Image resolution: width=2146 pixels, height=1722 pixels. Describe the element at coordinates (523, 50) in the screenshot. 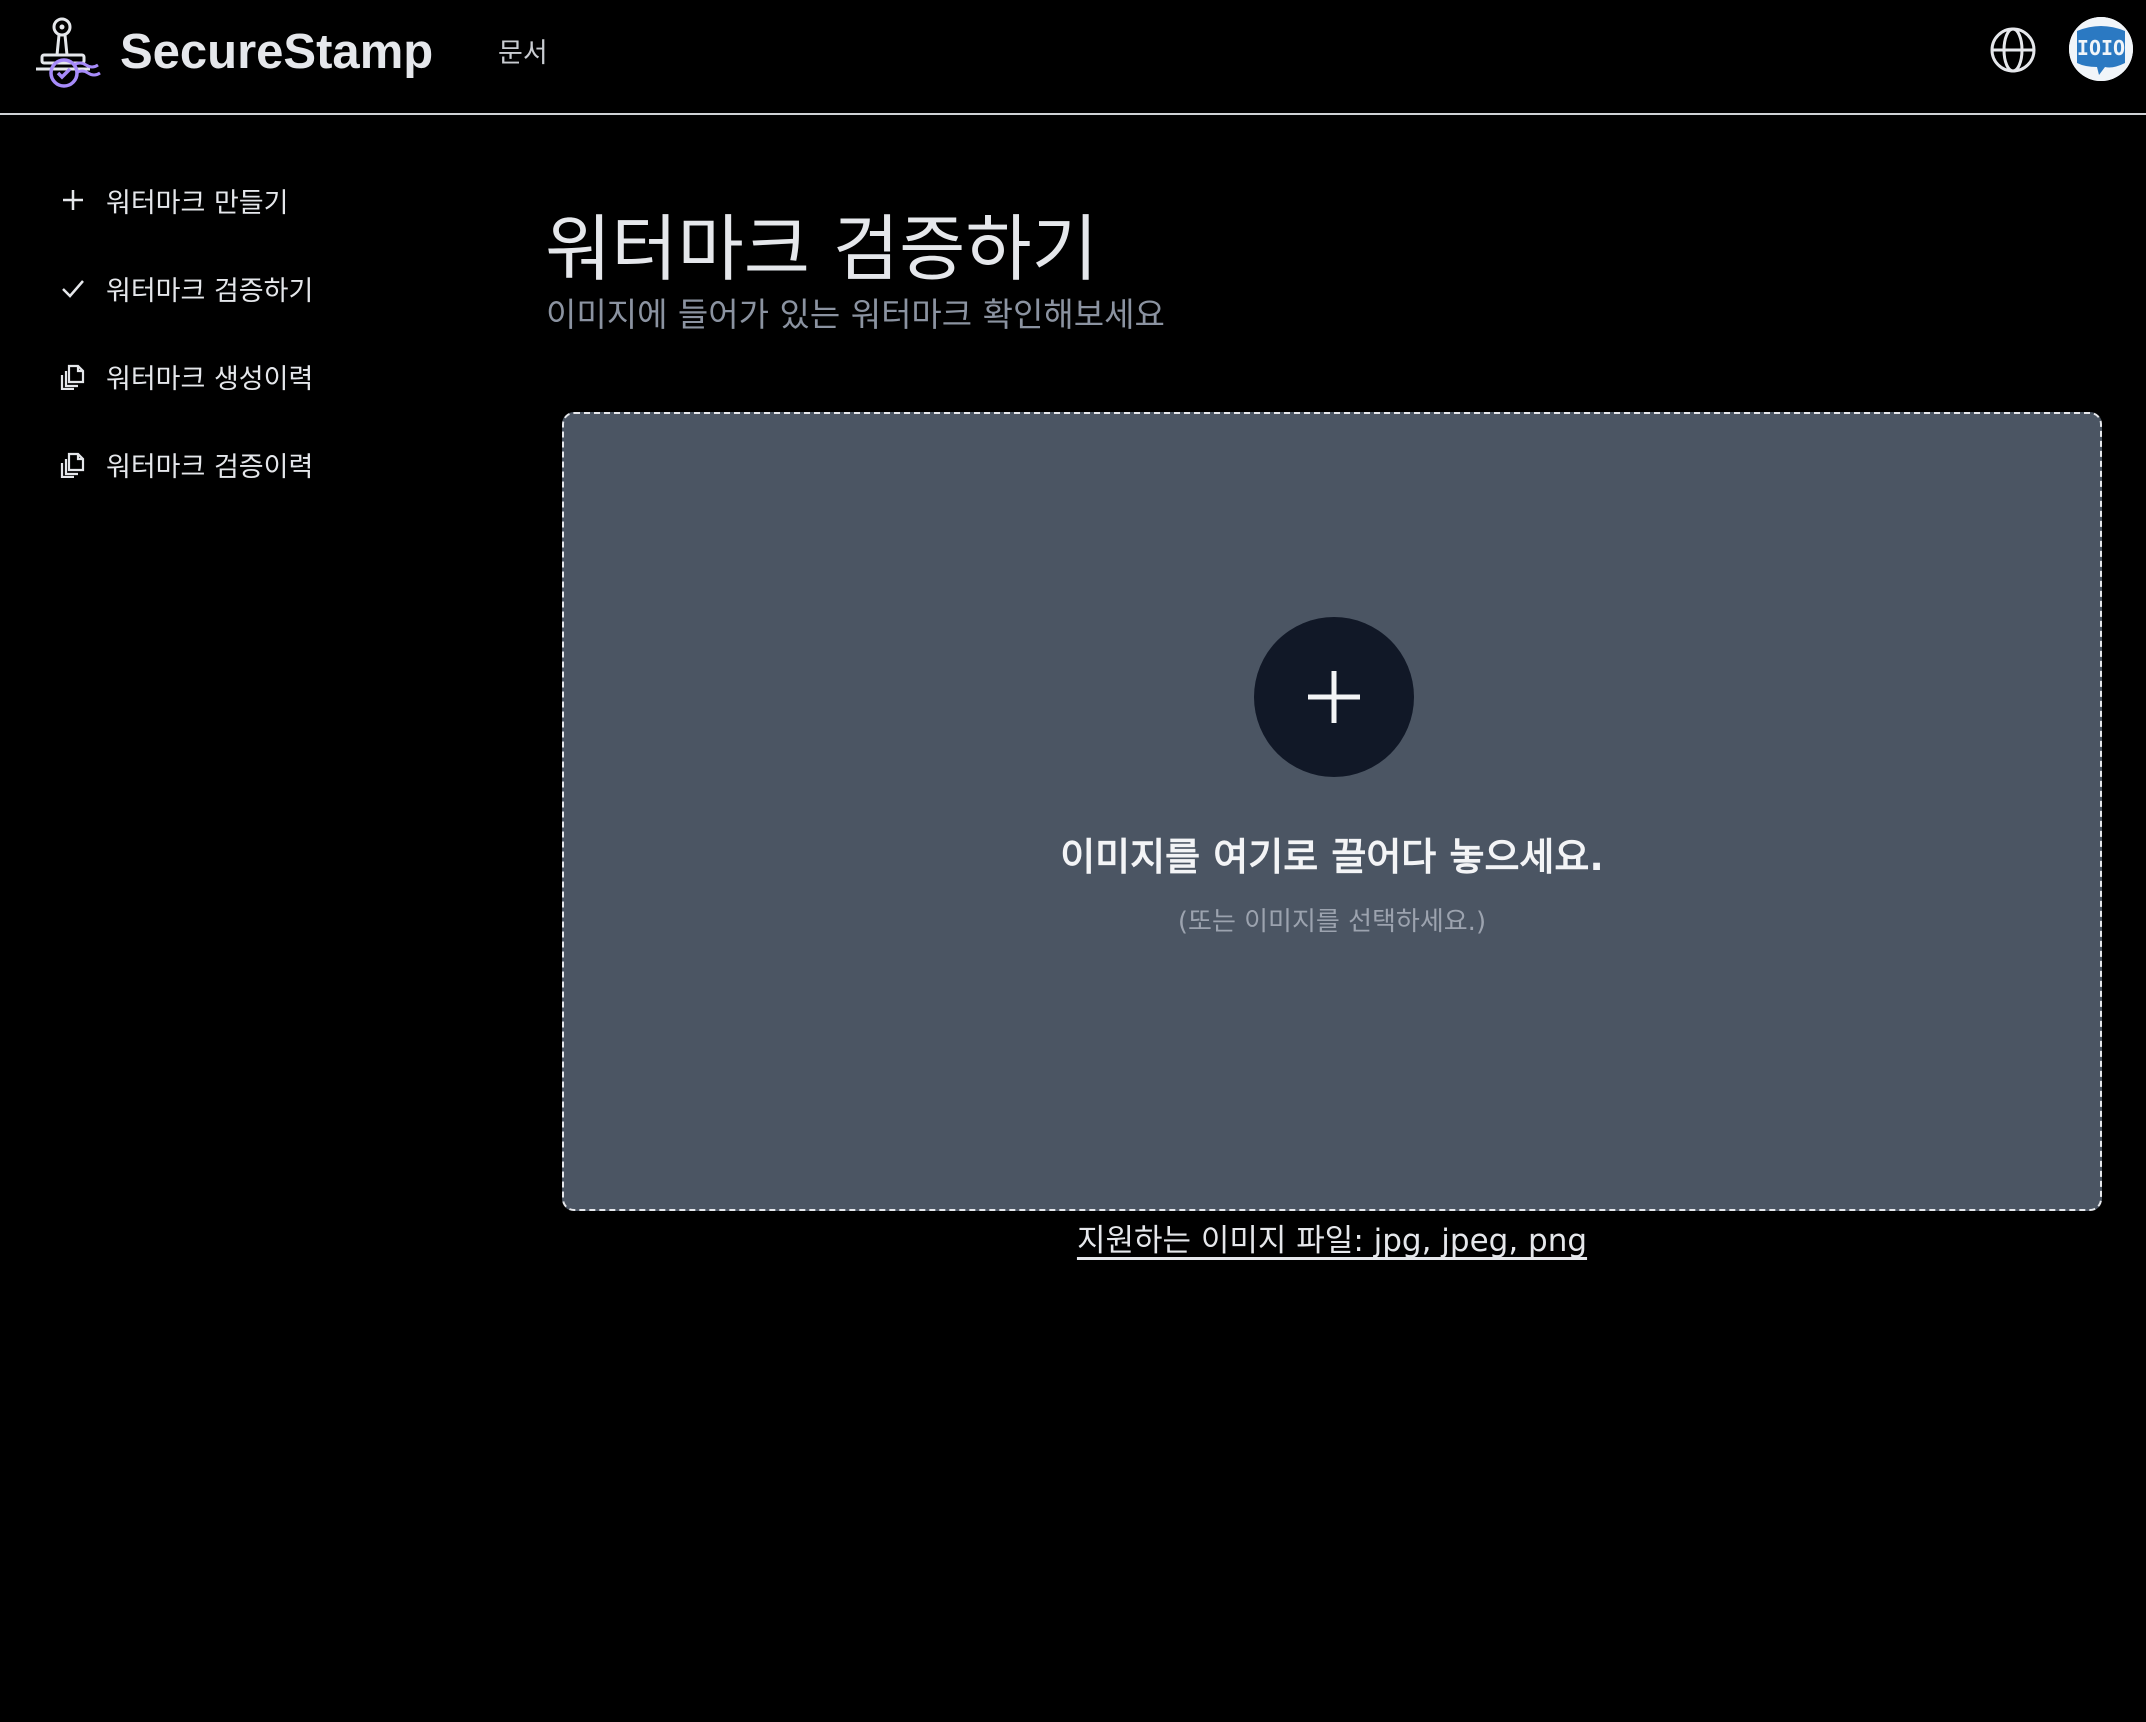

I see `nav-docs-link: 문서` at that location.